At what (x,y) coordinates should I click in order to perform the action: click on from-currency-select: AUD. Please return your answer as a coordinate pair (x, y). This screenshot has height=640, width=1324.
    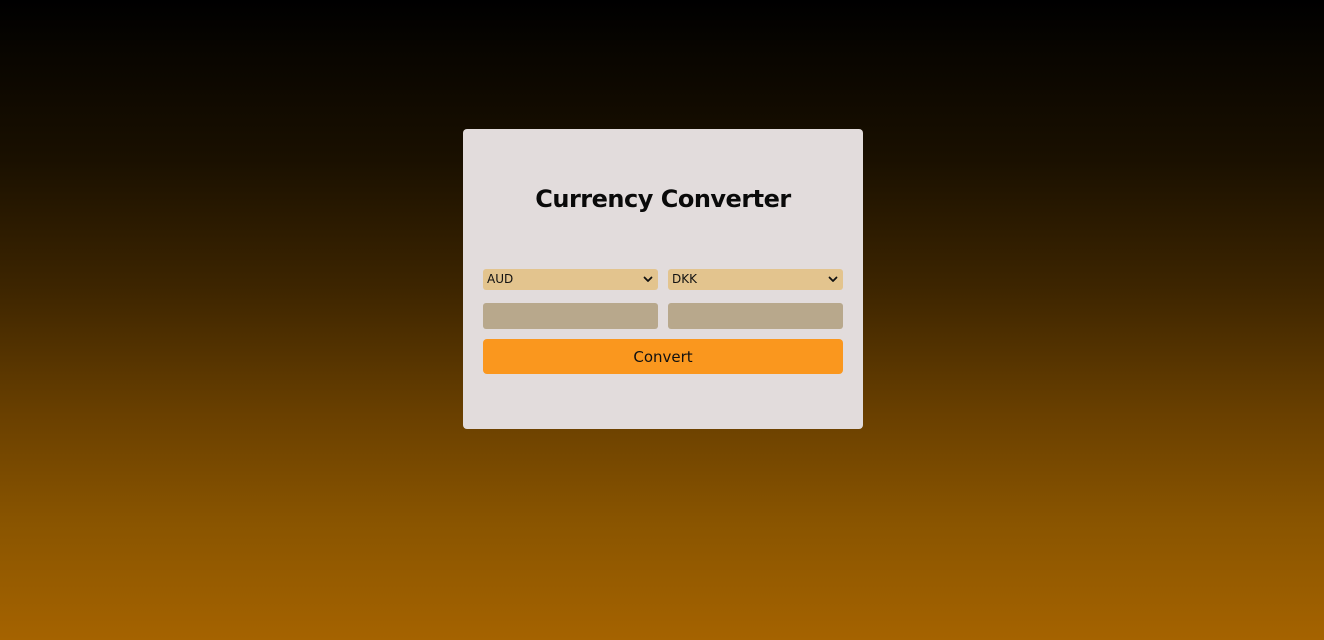
    Looking at the image, I should click on (570, 279).